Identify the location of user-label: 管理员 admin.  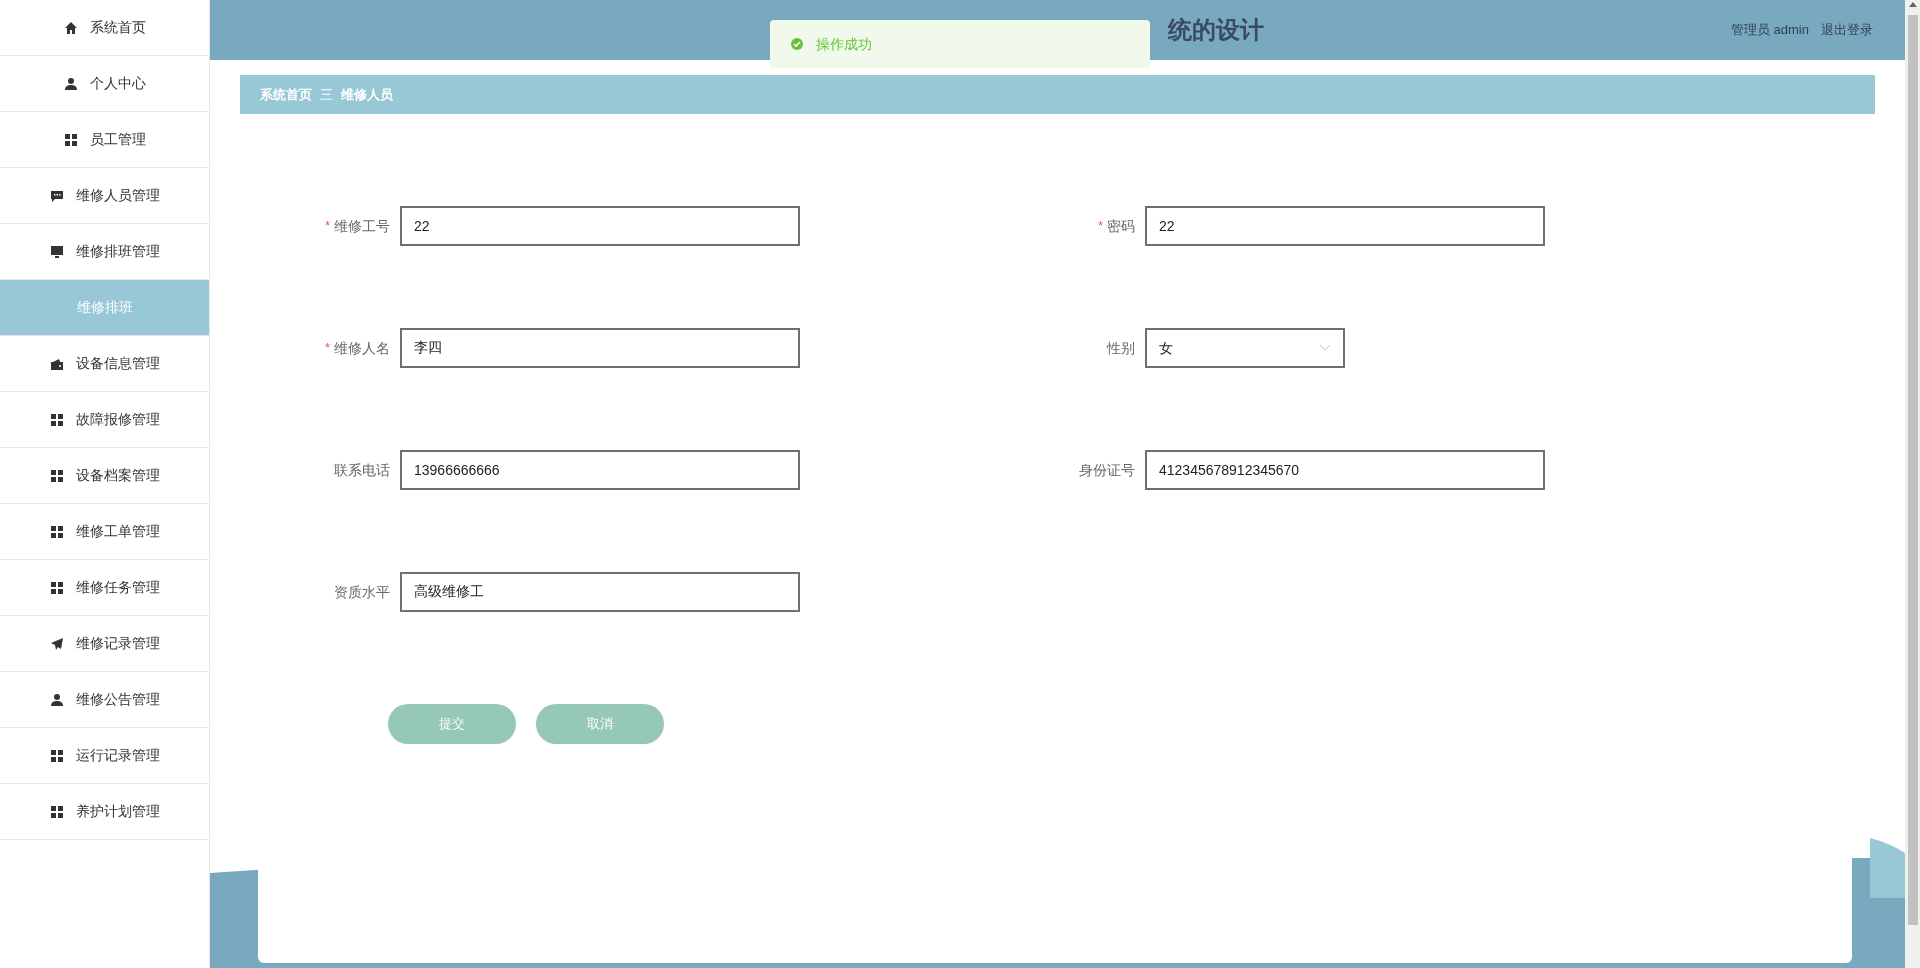
(1769, 30).